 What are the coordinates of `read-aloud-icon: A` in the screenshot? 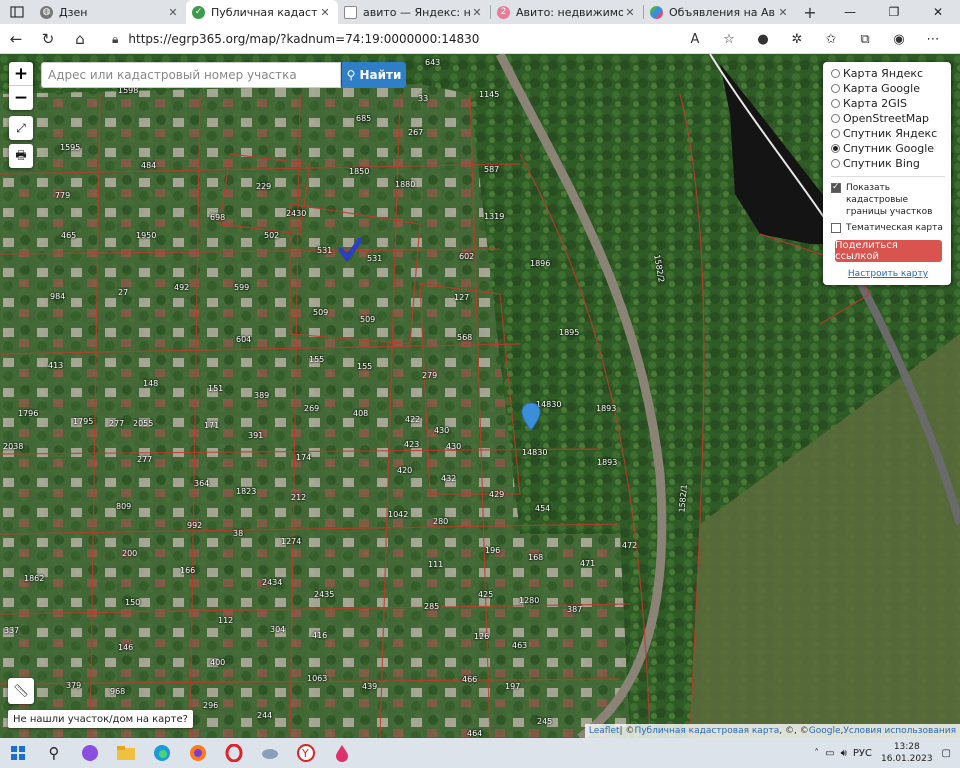 It's located at (695, 39).